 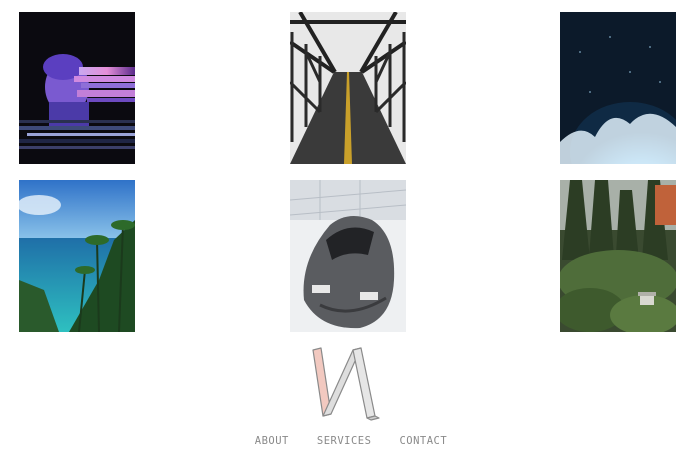 I want to click on forest-garden-image, so click(x=618, y=256).